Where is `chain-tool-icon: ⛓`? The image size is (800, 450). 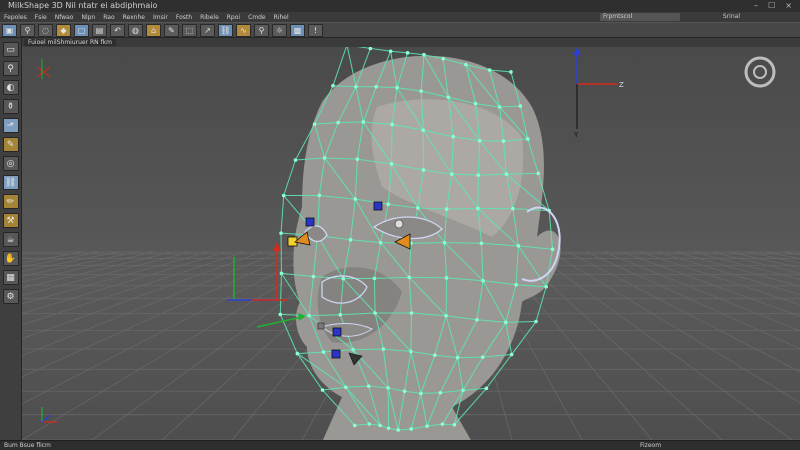 chain-tool-icon: ⛓ is located at coordinates (10, 182).